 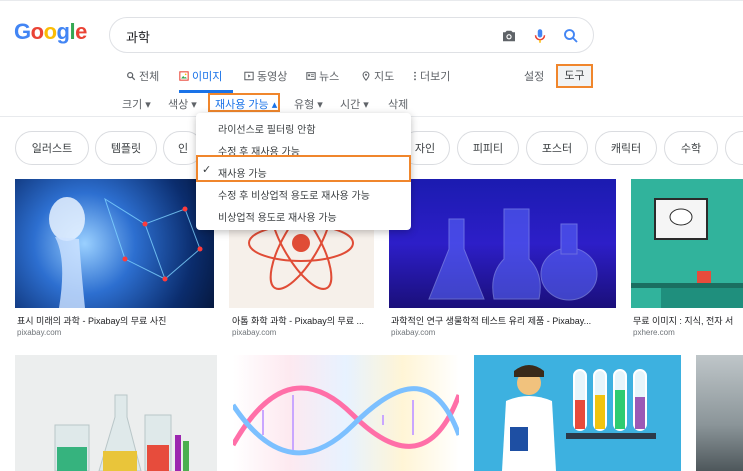 What do you see at coordinates (272, 77) in the screenshot?
I see `tab-label: 동영상` at bounding box center [272, 77].